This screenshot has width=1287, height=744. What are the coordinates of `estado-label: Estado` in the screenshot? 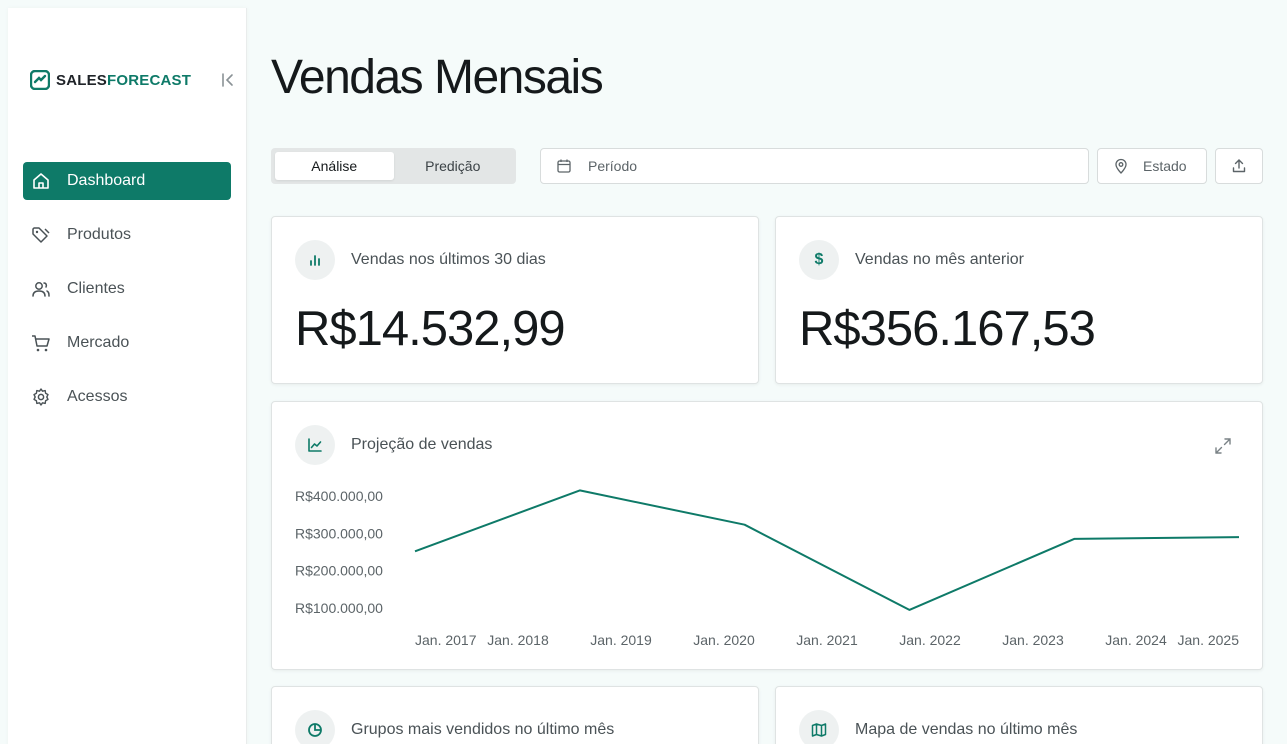 It's located at (1165, 166).